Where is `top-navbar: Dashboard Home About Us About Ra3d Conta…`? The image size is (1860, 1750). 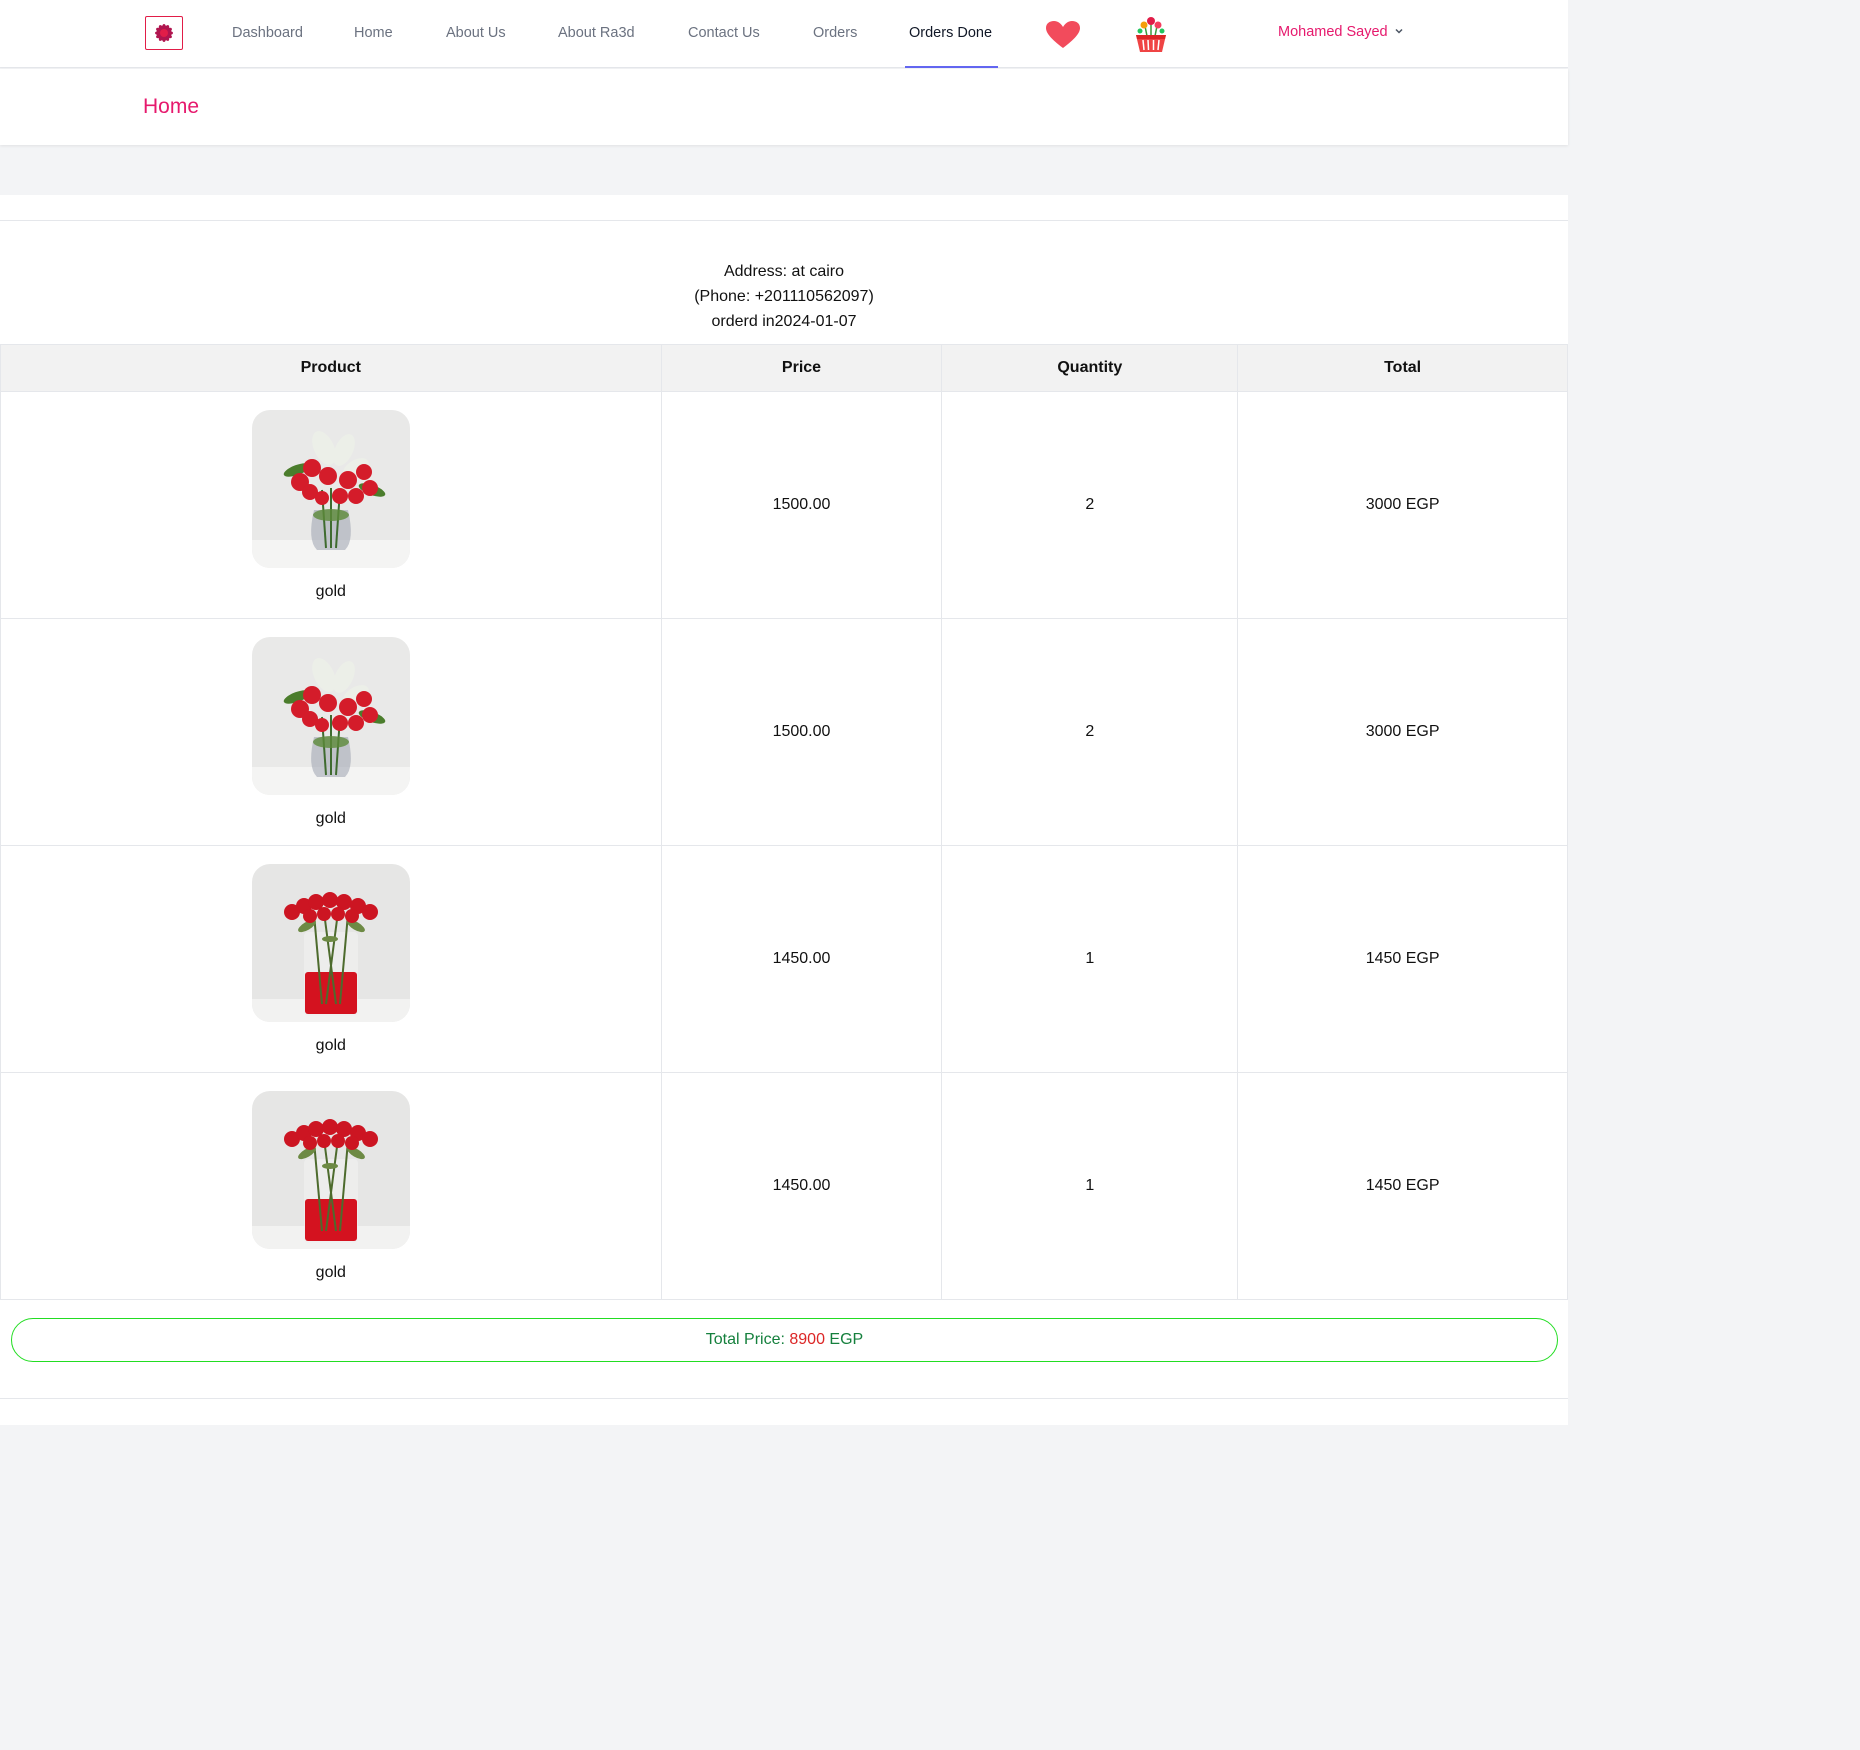
top-navbar: Dashboard Home About Us About Ra3d Conta… is located at coordinates (784, 34).